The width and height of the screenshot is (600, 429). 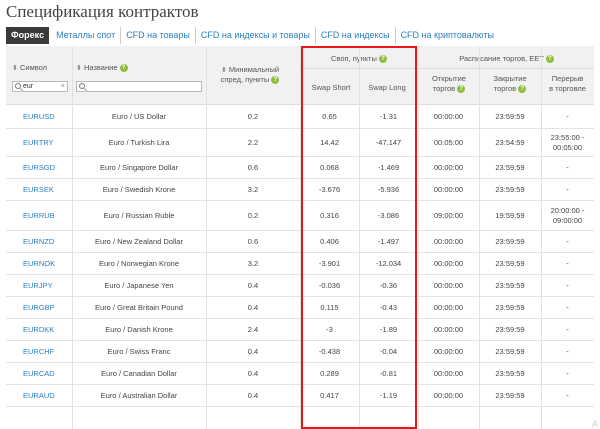 What do you see at coordinates (567, 142) in the screenshot?
I see `break-time: 23:55:00 - 00:05:00` at bounding box center [567, 142].